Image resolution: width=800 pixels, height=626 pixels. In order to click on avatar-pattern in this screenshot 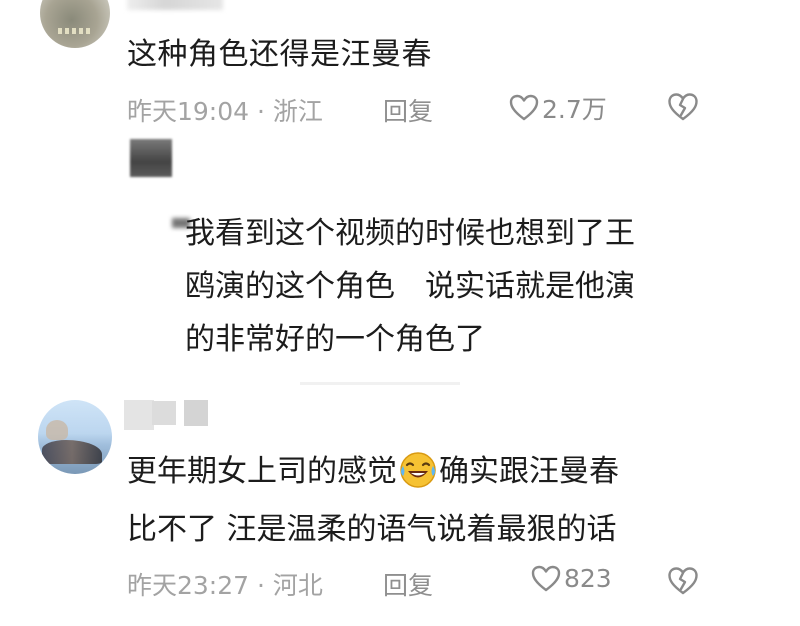, I will do `click(75, 31)`.